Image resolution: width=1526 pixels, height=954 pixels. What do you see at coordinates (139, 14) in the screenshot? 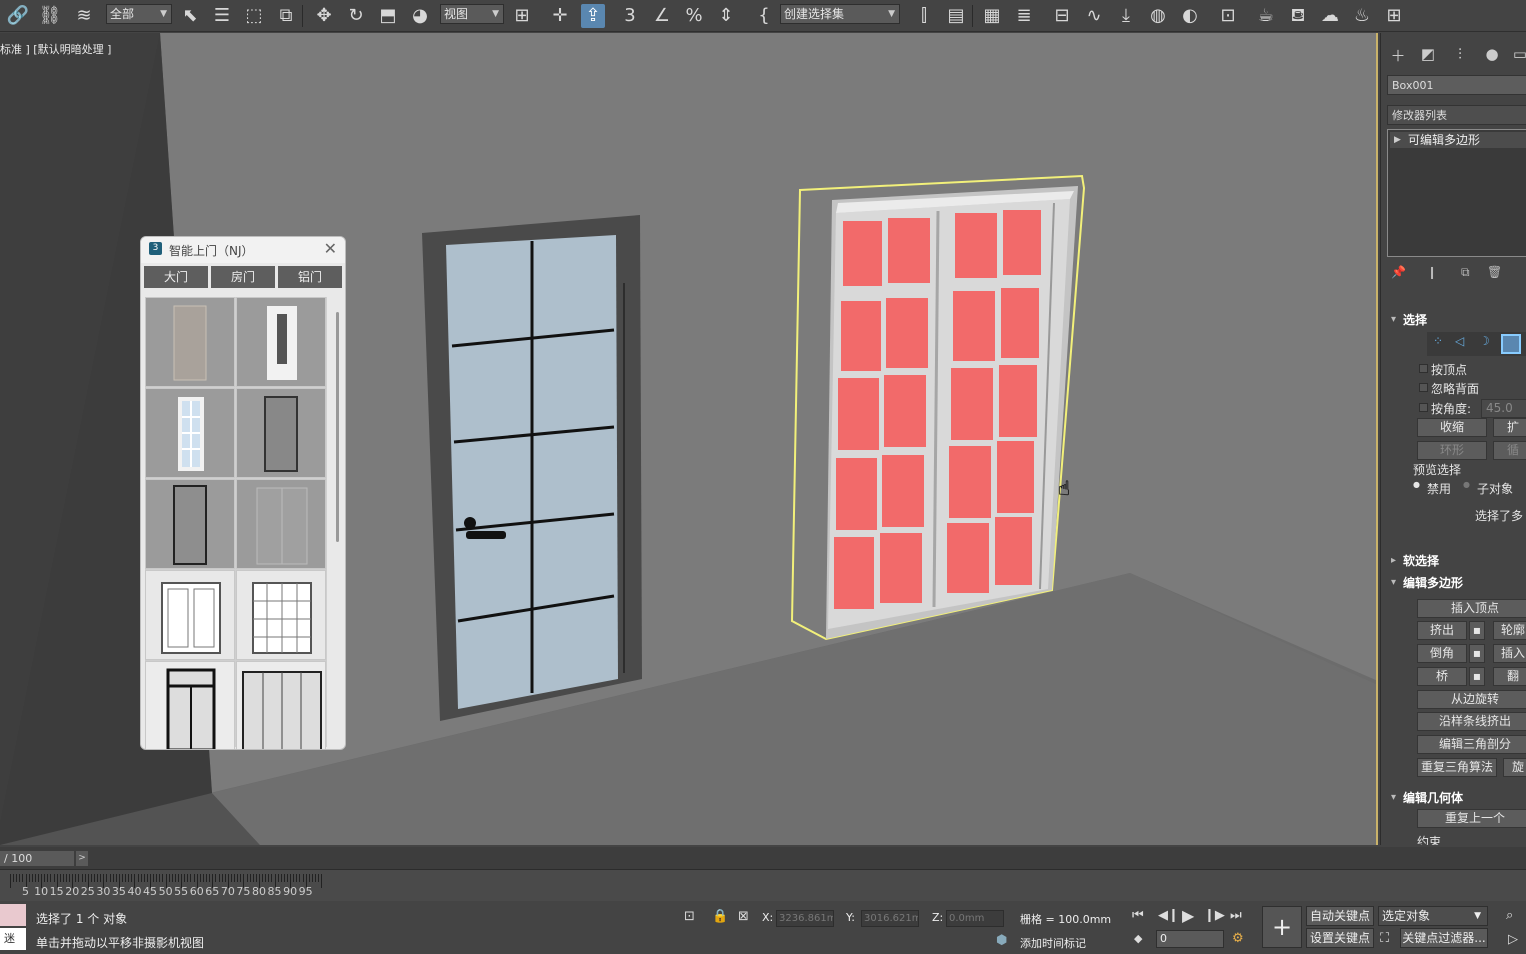
I see `selection-filter-dropdown: 全部 ▼` at bounding box center [139, 14].